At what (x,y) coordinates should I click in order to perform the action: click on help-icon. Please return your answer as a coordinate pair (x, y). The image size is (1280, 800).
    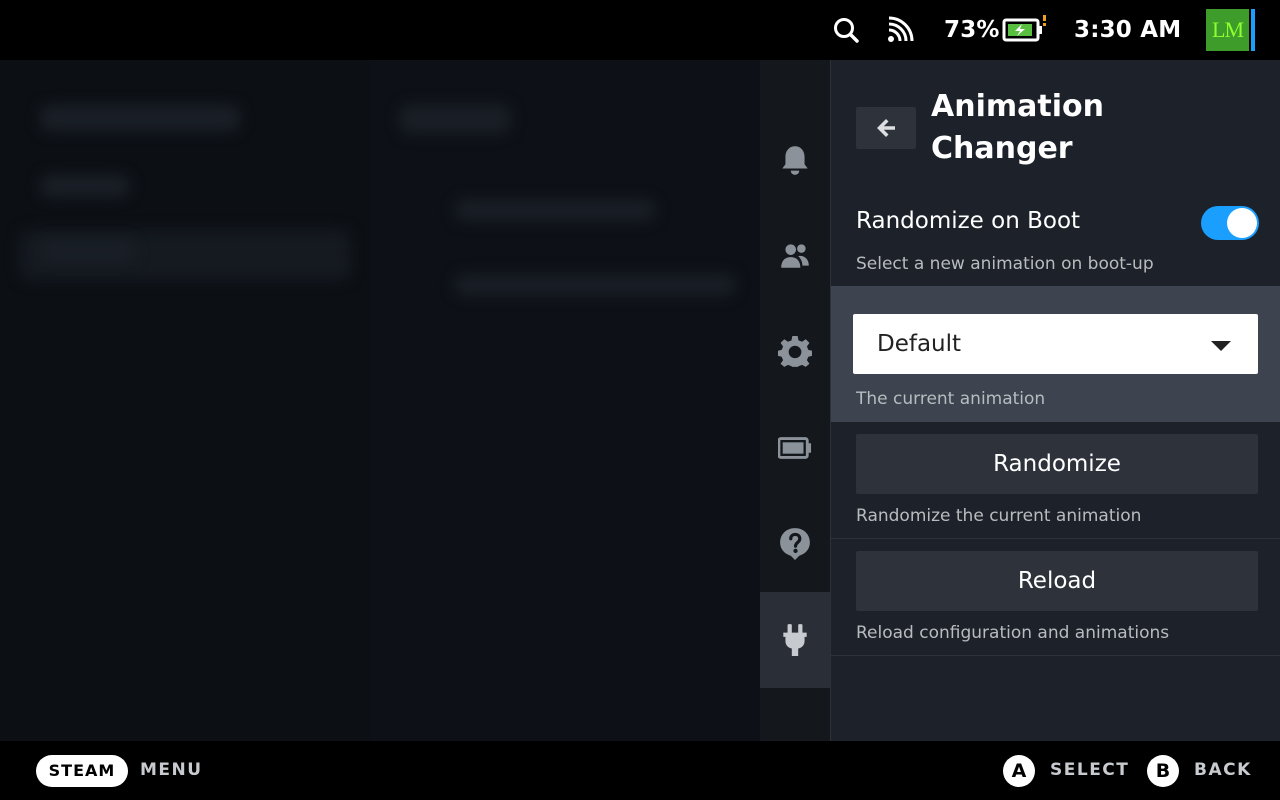
    Looking at the image, I should click on (795, 544).